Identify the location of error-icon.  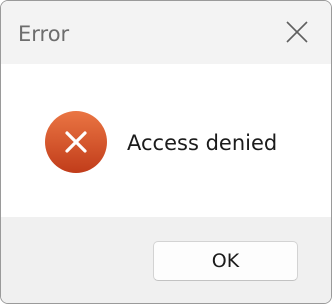
(76, 142).